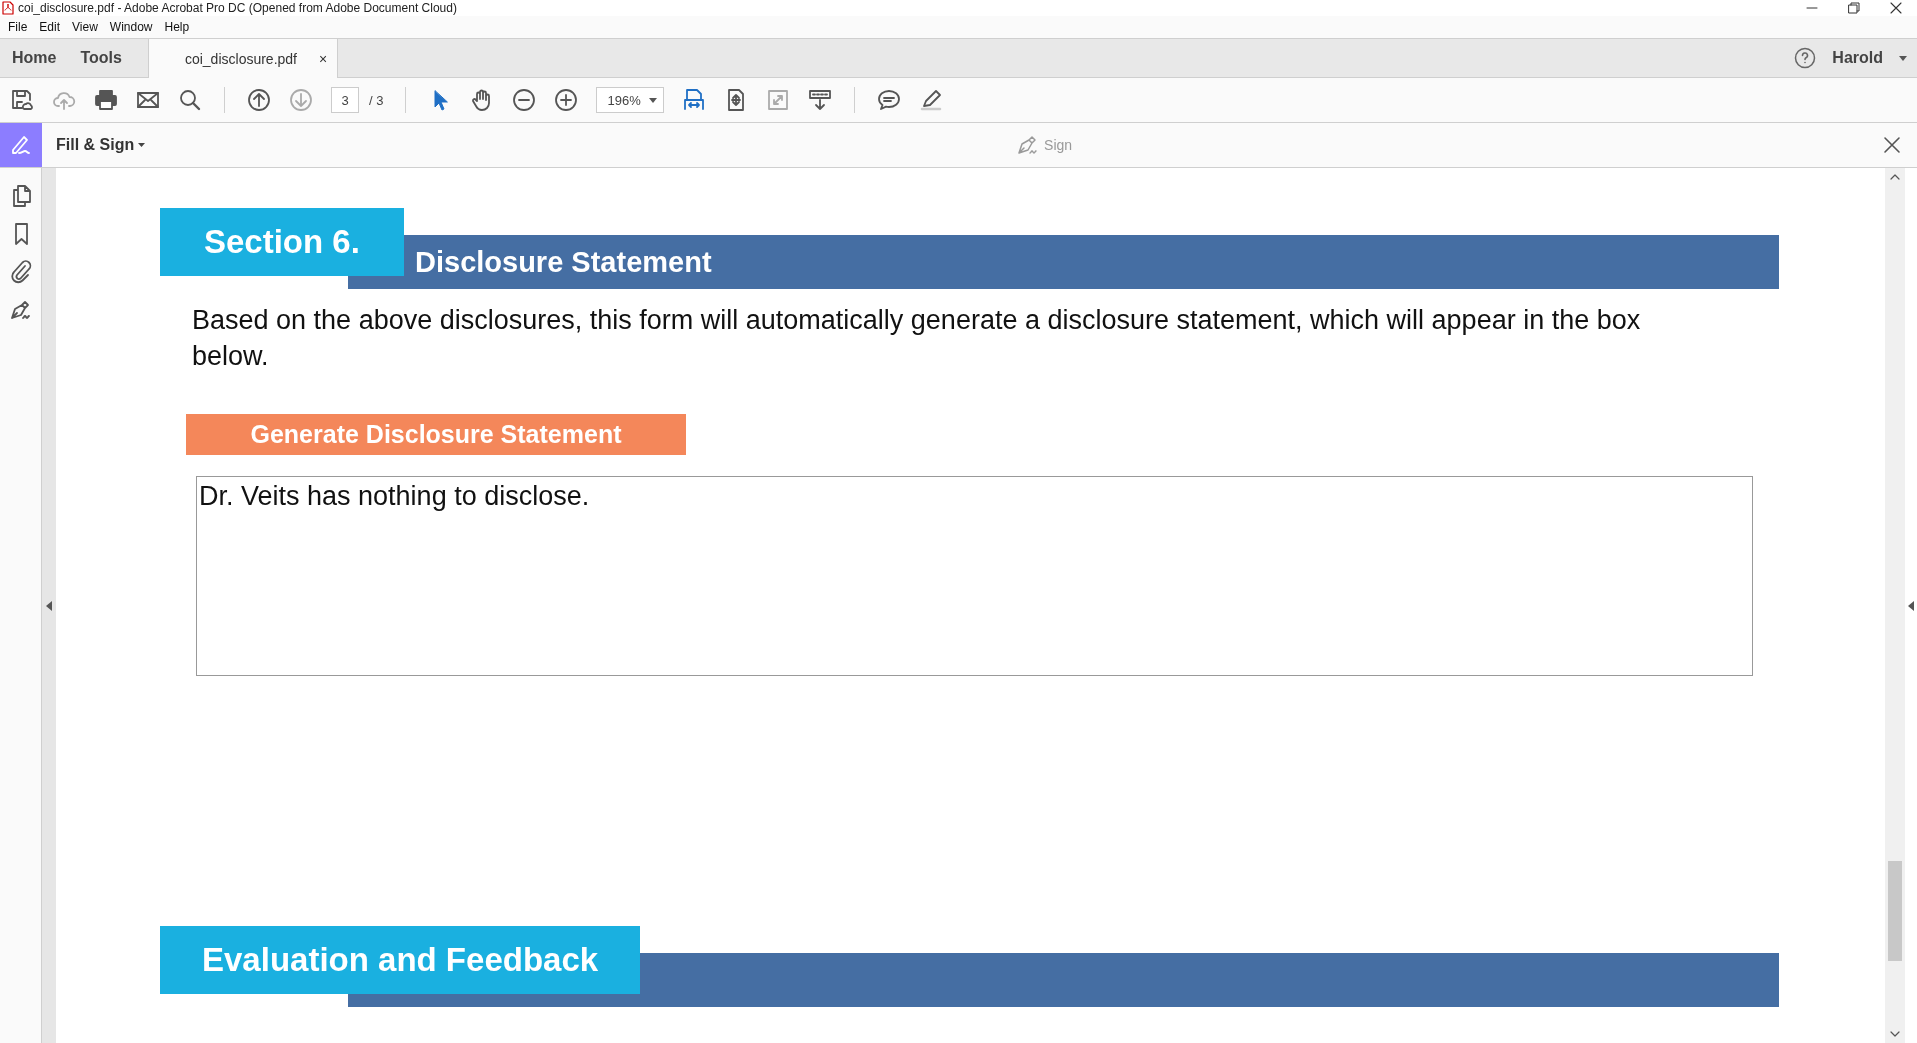 The height and width of the screenshot is (1043, 1917). I want to click on search-icon, so click(190, 100).